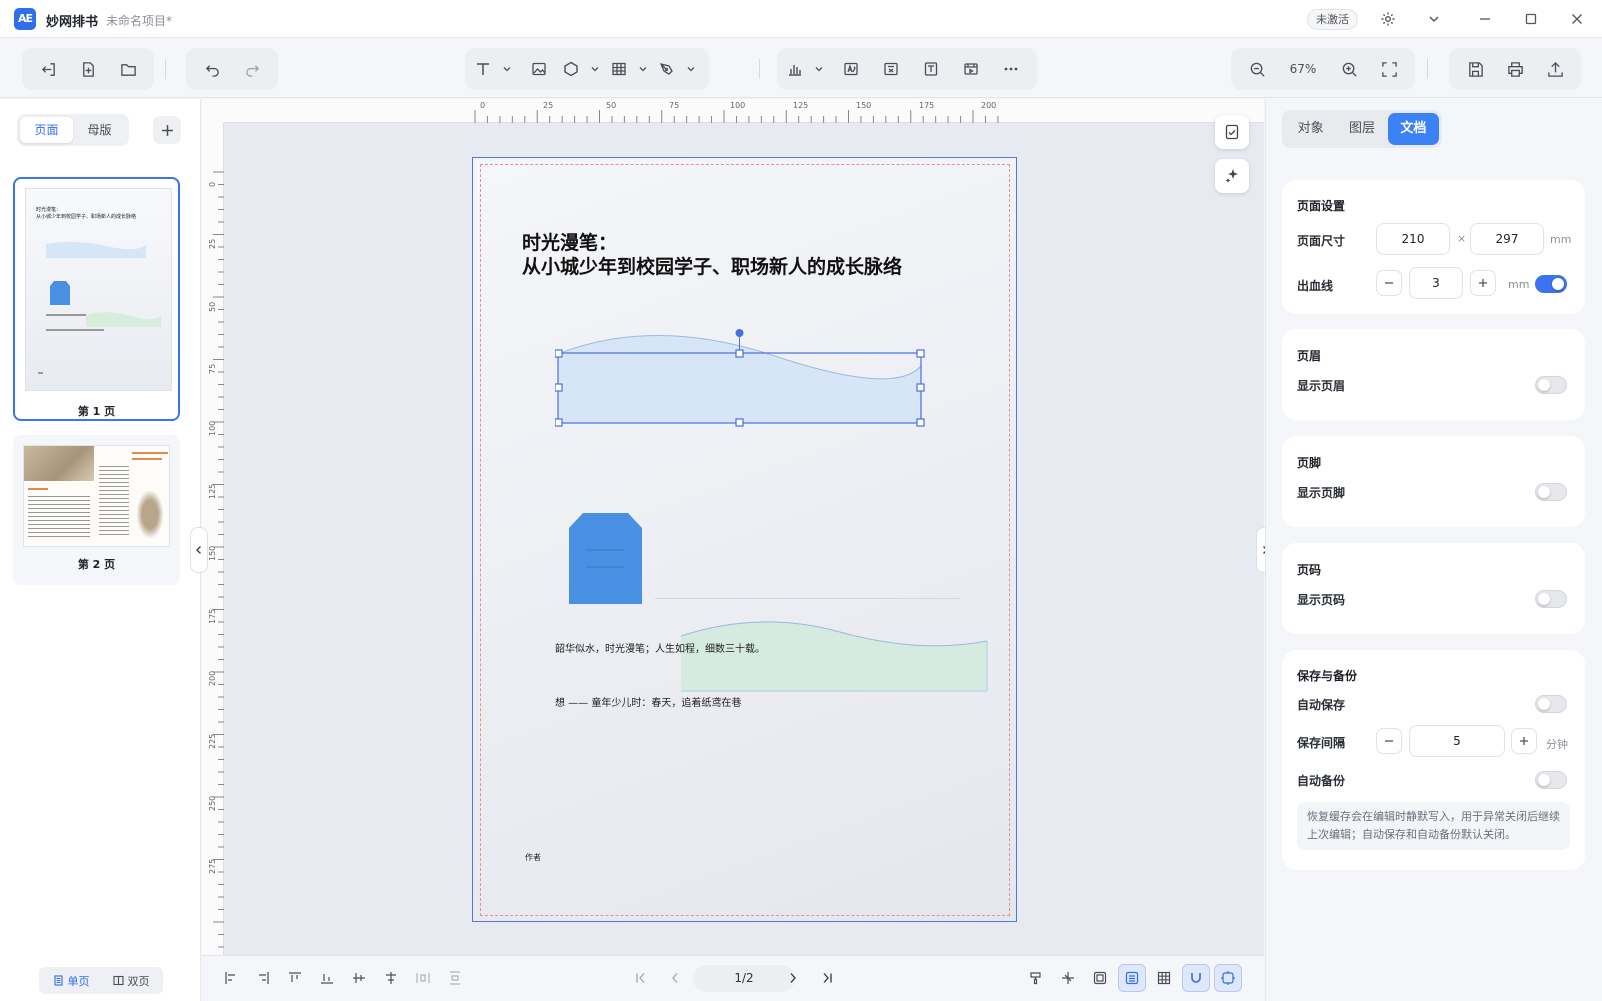 Image resolution: width=1602 pixels, height=1001 pixels. What do you see at coordinates (801, 105) in the screenshot?
I see `ruler-label: 125` at bounding box center [801, 105].